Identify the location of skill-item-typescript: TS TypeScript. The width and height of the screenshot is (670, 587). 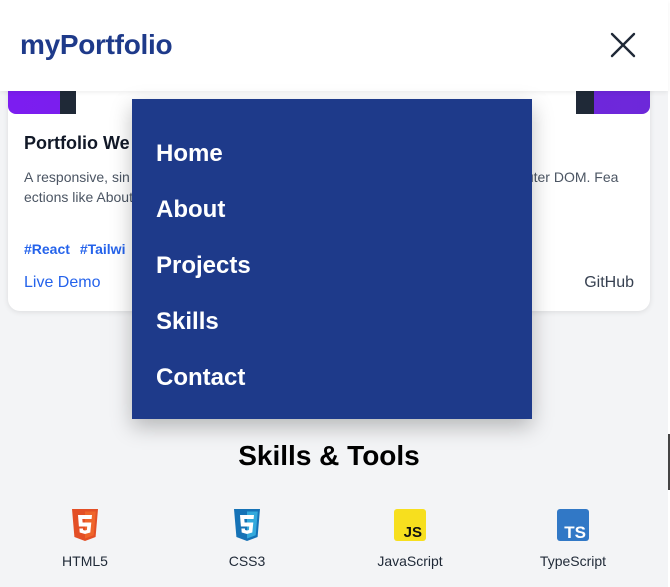
(573, 538).